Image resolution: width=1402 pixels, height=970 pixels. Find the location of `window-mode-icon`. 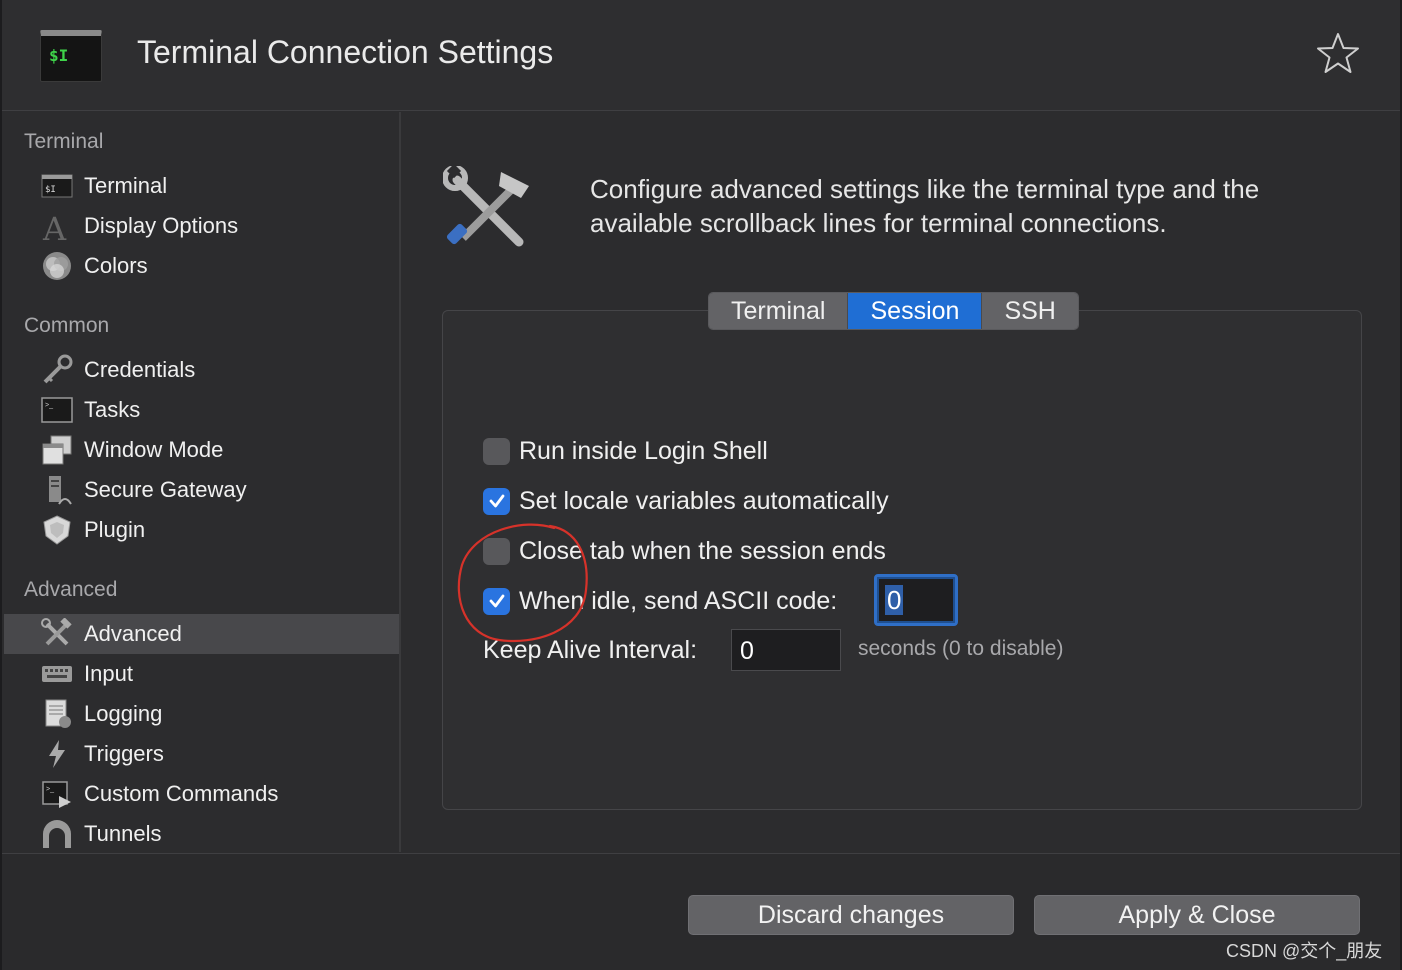

window-mode-icon is located at coordinates (57, 450).